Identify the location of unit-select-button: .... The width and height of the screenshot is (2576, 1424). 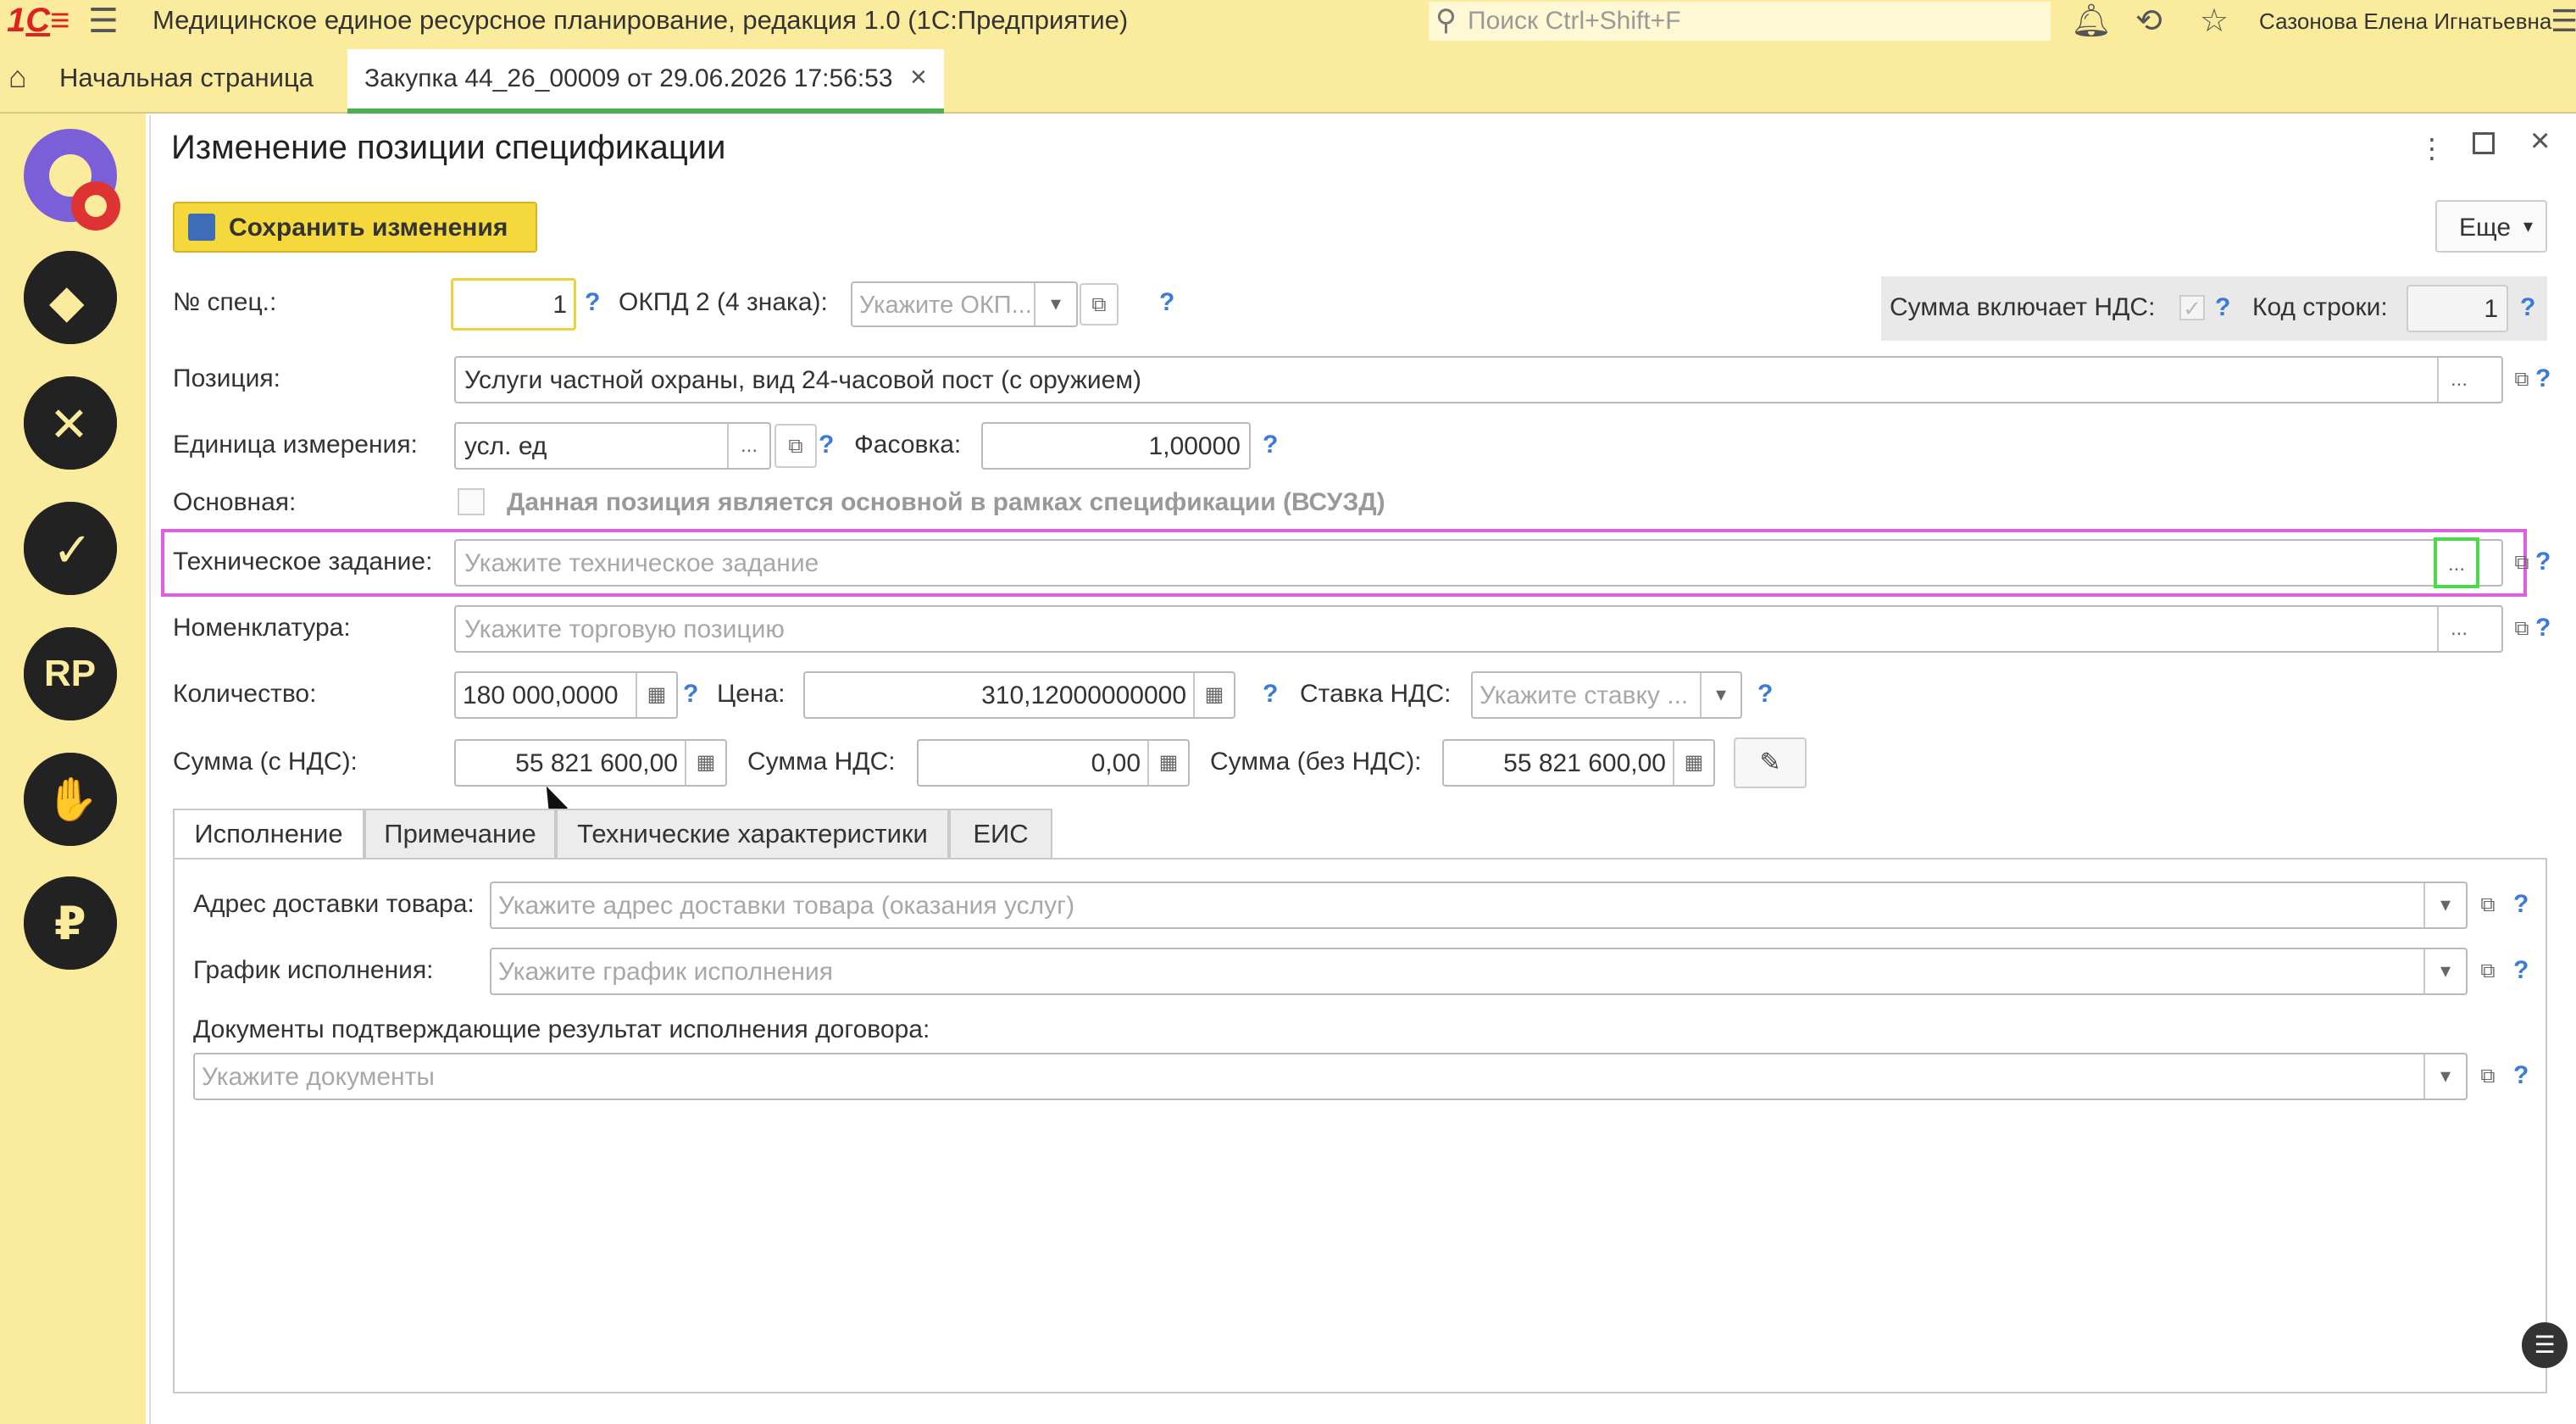
(748, 446).